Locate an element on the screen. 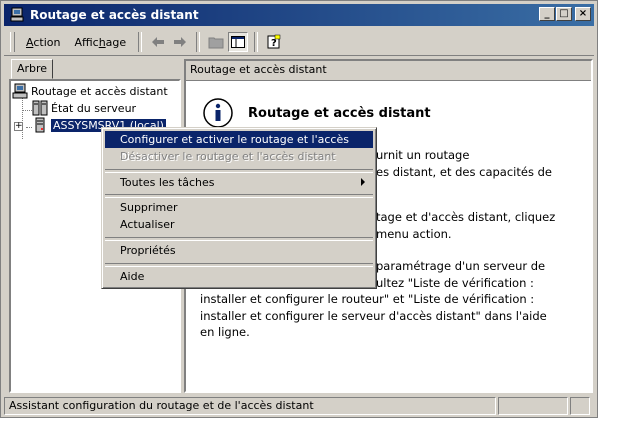 The image size is (629, 429). help-icon: ? is located at coordinates (274, 42).